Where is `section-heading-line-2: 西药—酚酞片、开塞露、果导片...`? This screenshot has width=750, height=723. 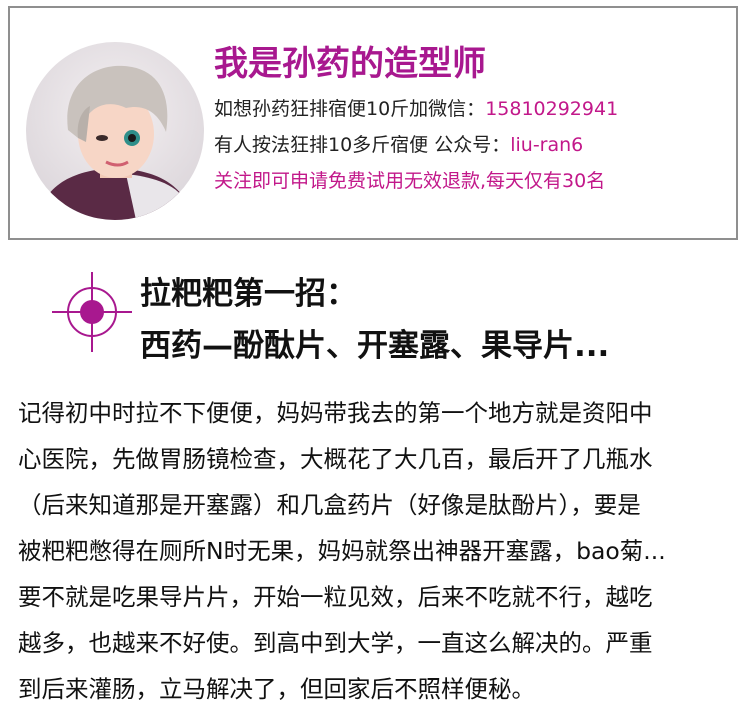 section-heading-line-2: 西药—酚酞片、开塞露、果导片... is located at coordinates (375, 346).